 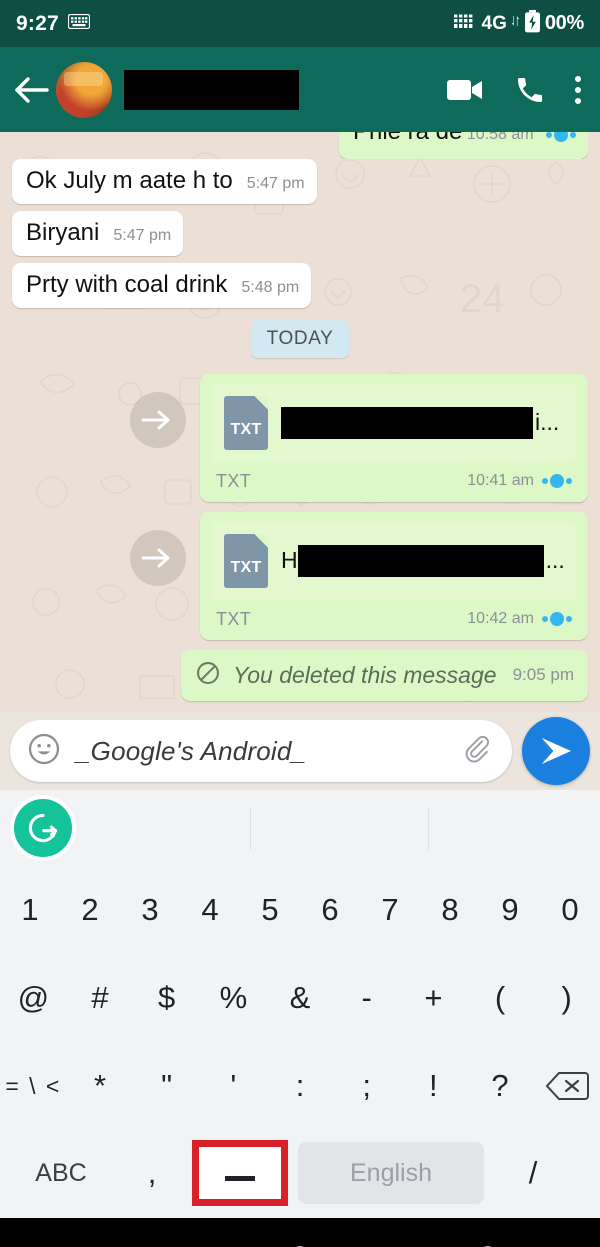 What do you see at coordinates (533, 1173) in the screenshot?
I see `key-slash: /` at bounding box center [533, 1173].